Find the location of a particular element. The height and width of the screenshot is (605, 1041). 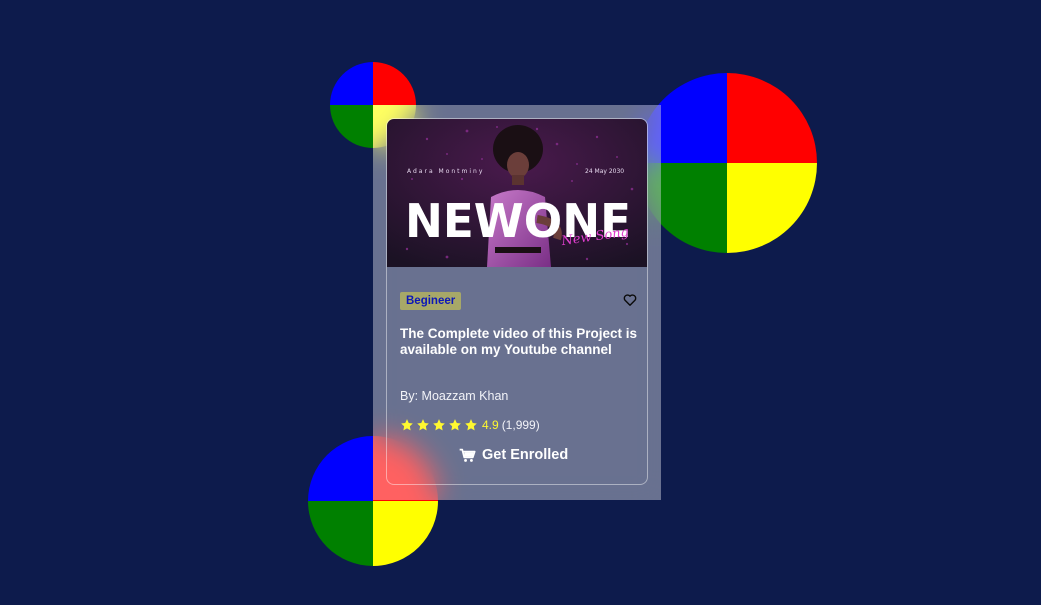

rating-value: 4.9 is located at coordinates (490, 425).